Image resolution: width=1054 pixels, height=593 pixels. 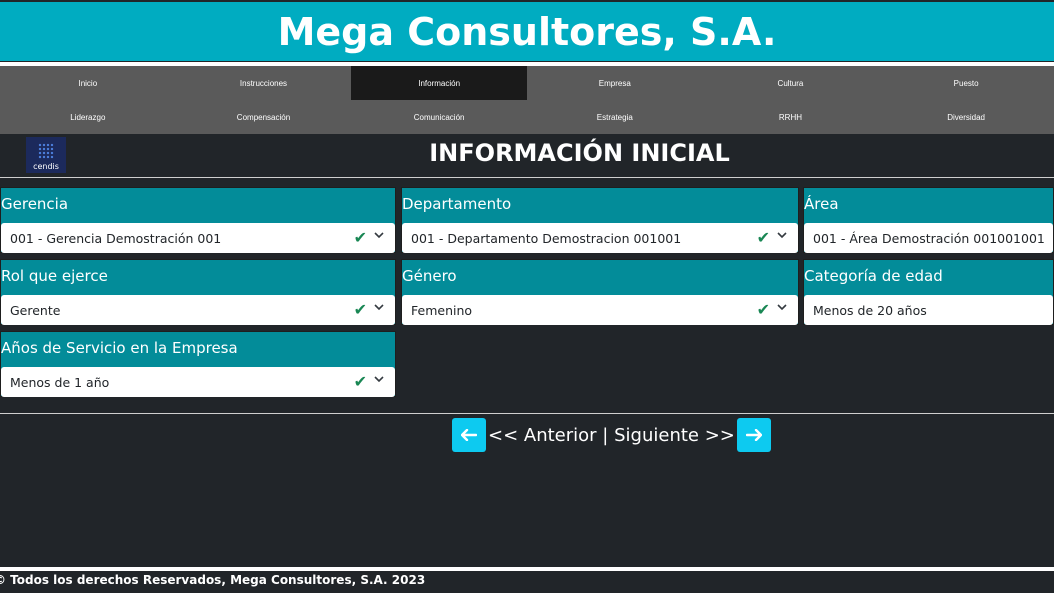 What do you see at coordinates (457, 204) in the screenshot?
I see `departamento-label: Departamento` at bounding box center [457, 204].